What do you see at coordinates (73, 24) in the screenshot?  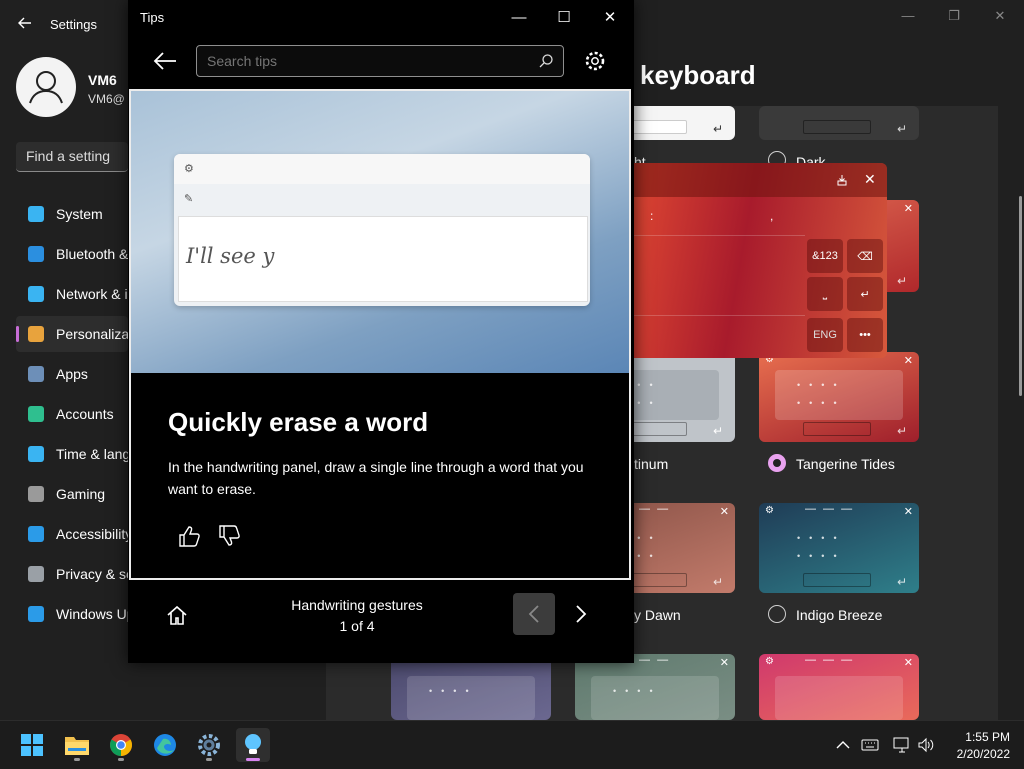 I see `settings-title: Settings` at bounding box center [73, 24].